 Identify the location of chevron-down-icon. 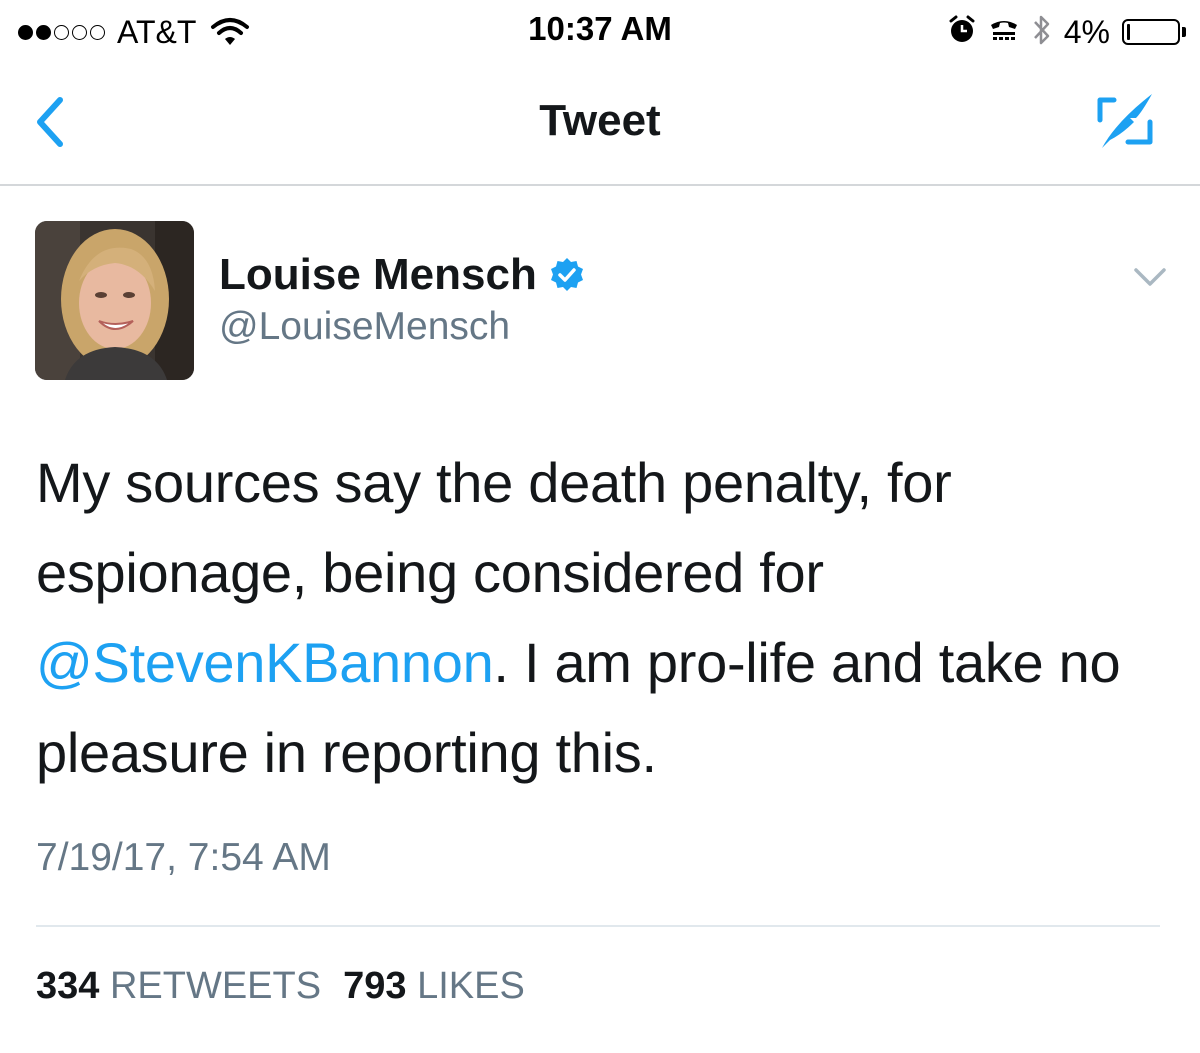
(1150, 277).